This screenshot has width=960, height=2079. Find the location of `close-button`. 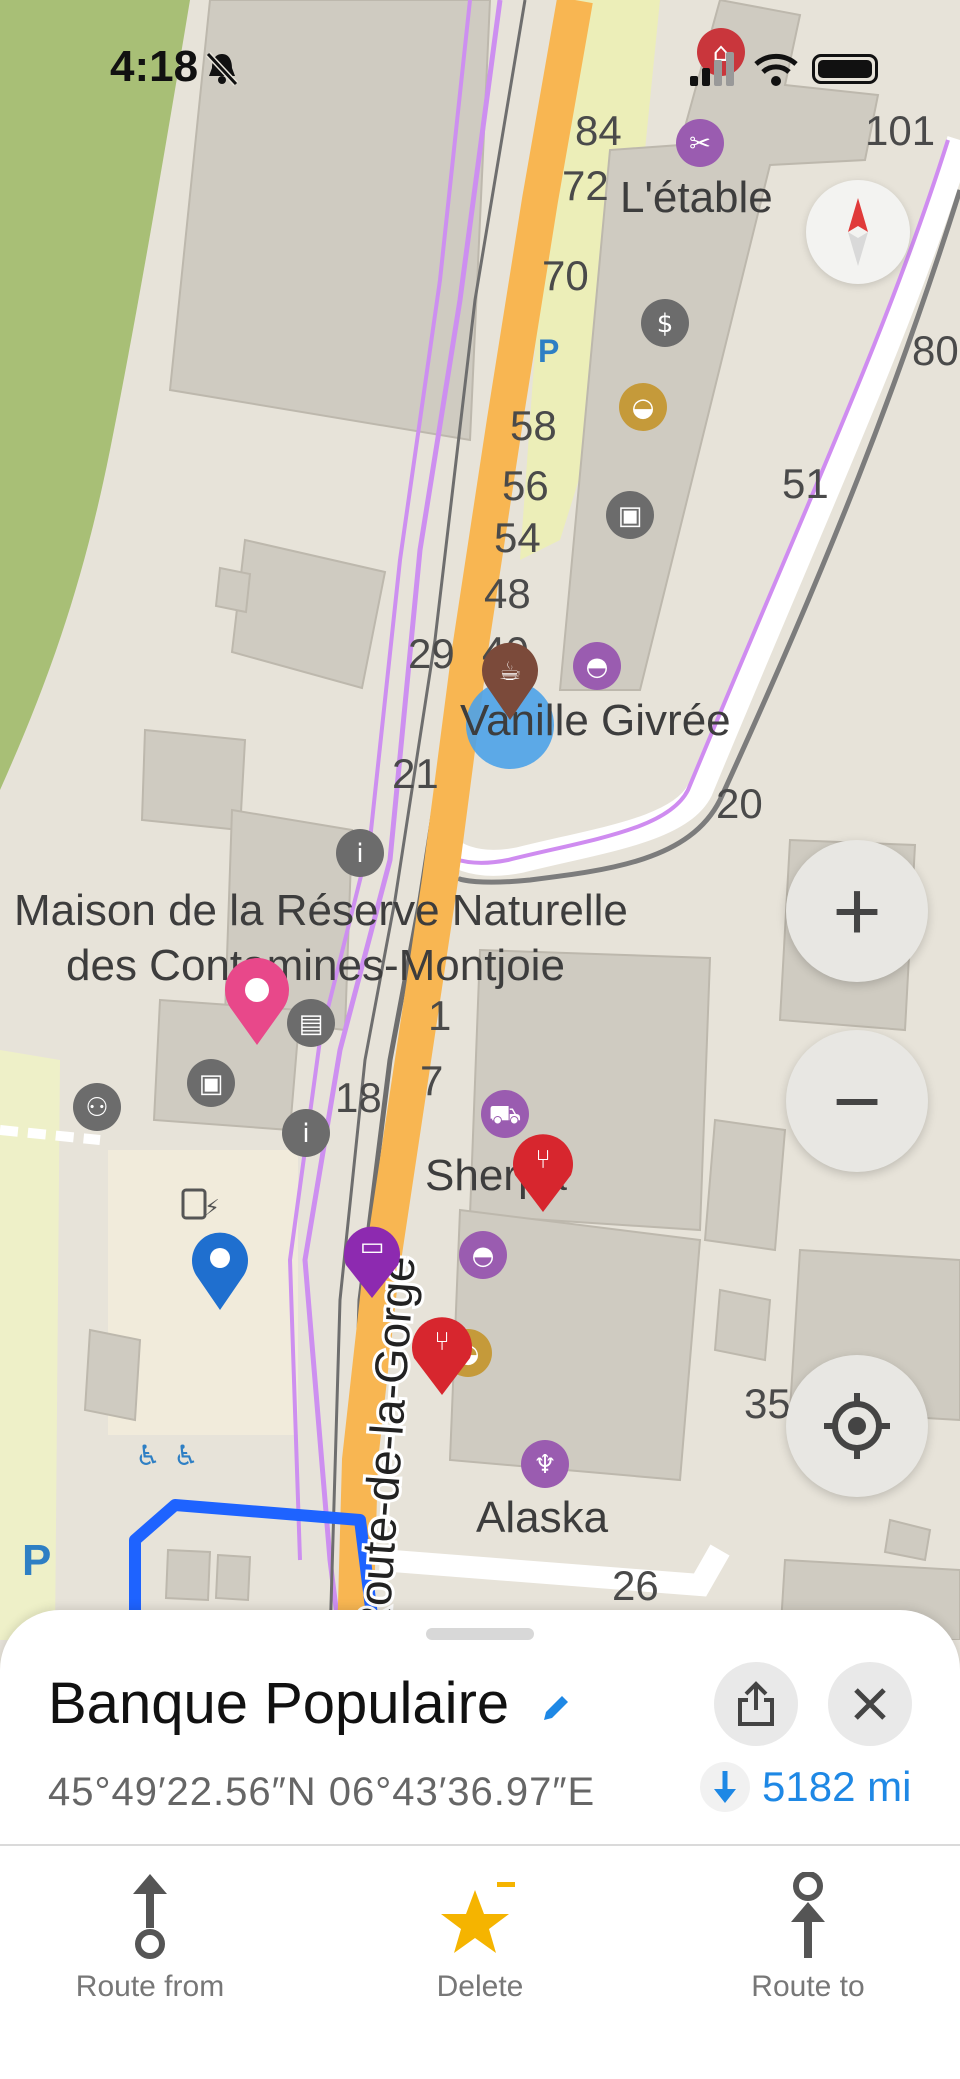

close-button is located at coordinates (870, 1704).